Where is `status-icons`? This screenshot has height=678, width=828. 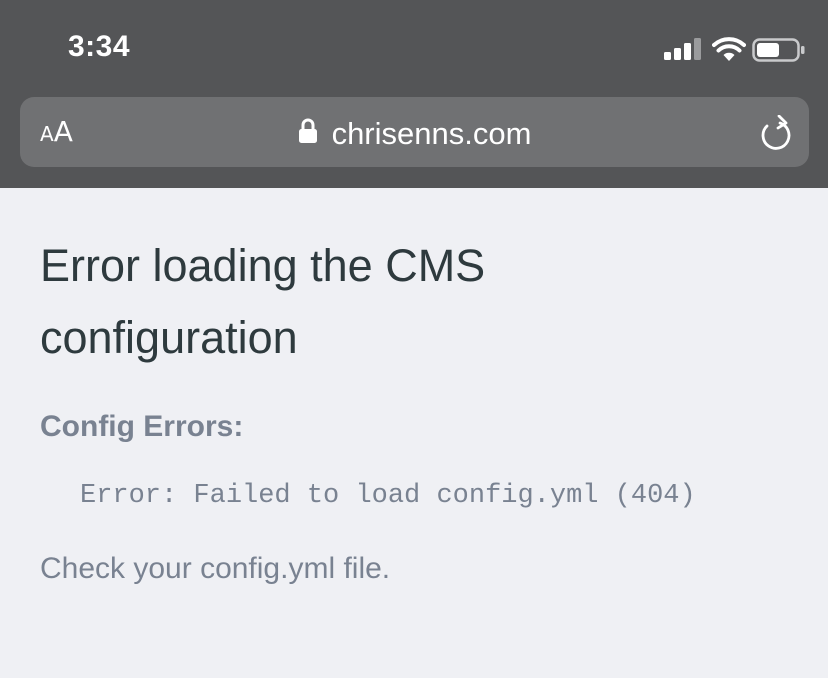
status-icons is located at coordinates (734, 49).